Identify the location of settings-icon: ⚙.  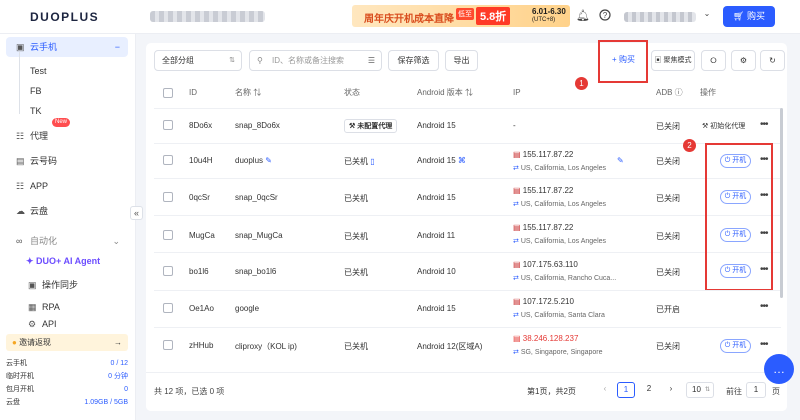
(743, 60).